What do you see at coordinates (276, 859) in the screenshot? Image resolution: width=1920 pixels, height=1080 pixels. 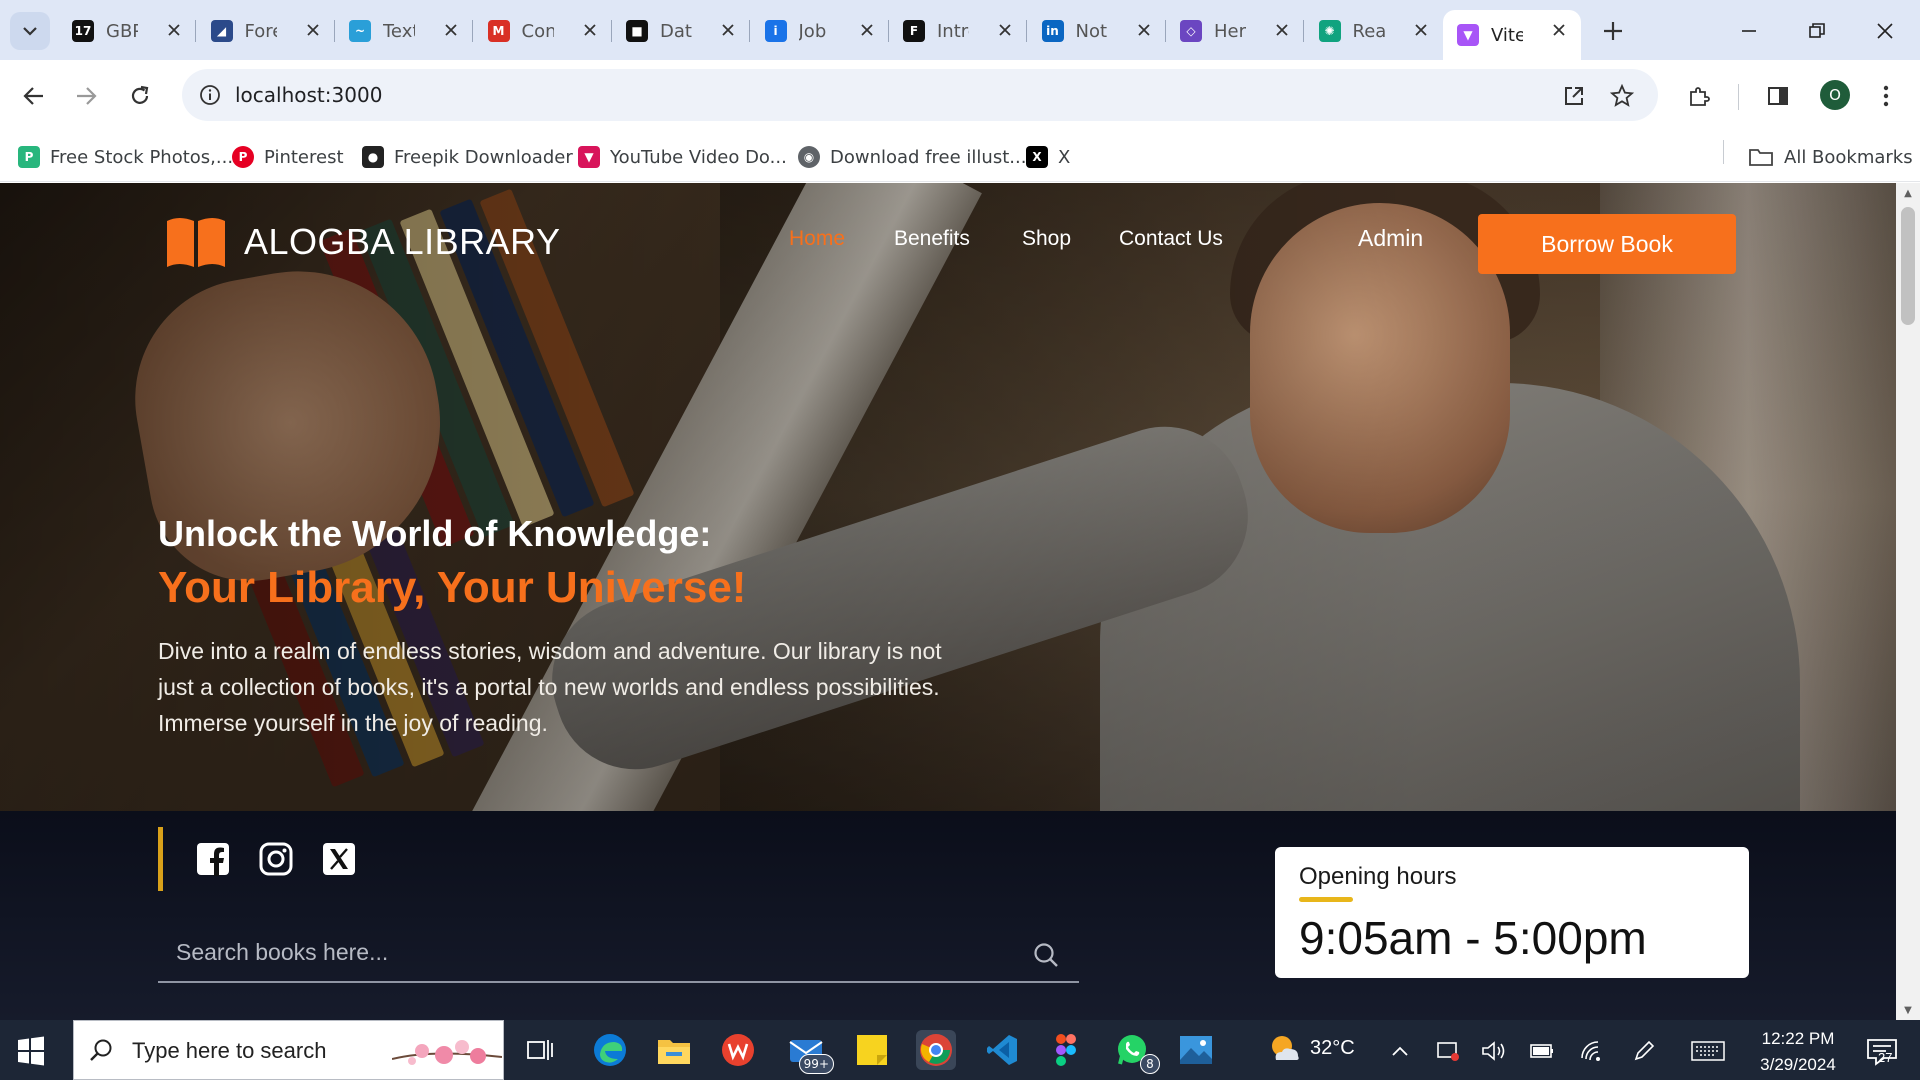 I see `instagram-link` at bounding box center [276, 859].